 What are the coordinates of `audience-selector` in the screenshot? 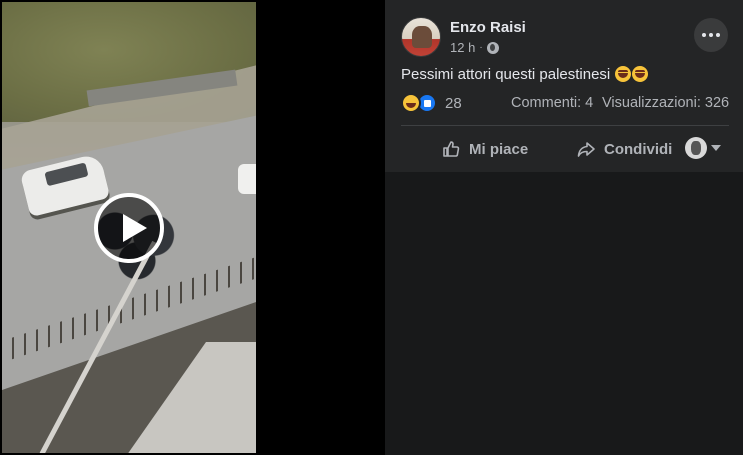 It's located at (703, 148).